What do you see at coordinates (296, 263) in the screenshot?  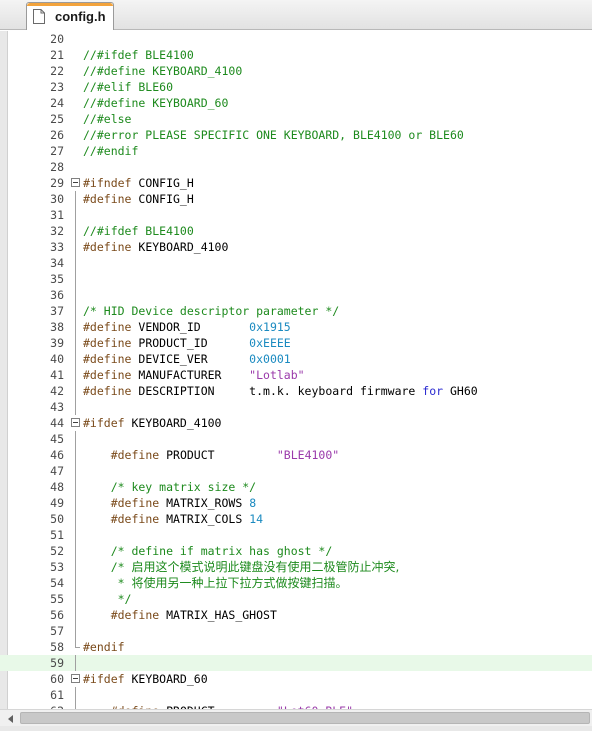 I see `code-line: 34` at bounding box center [296, 263].